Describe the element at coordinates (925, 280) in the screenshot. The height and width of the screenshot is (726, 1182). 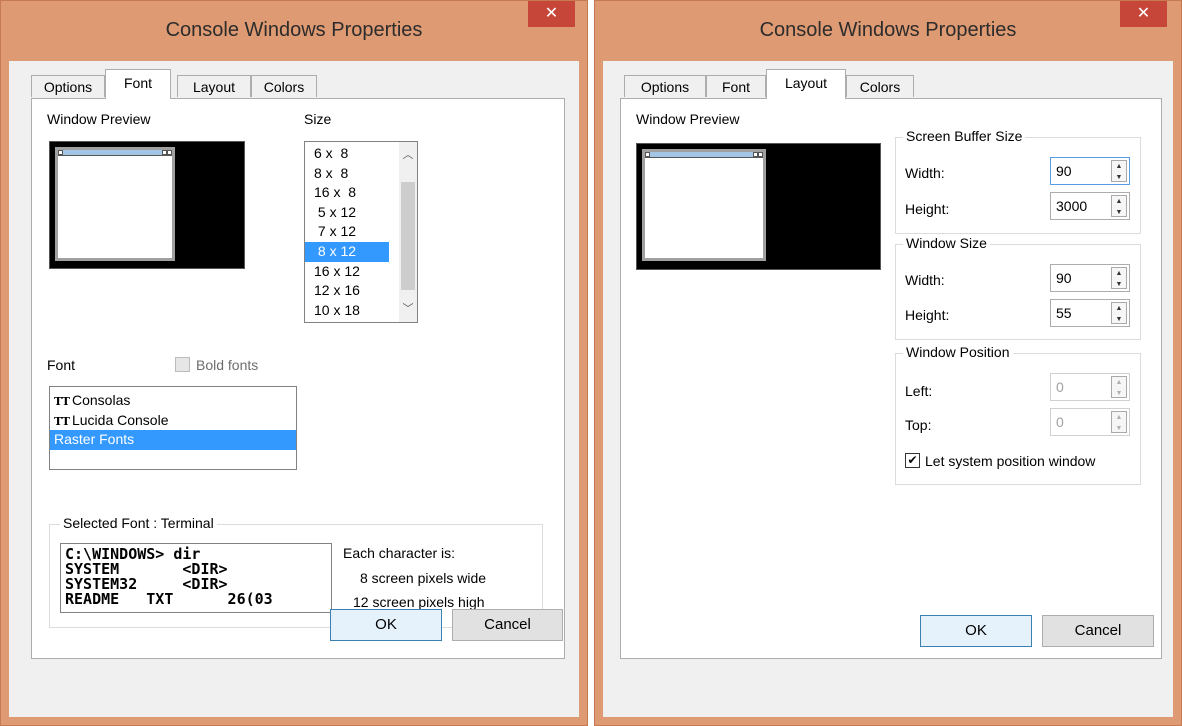
I see `window-width-label: Width:` at that location.